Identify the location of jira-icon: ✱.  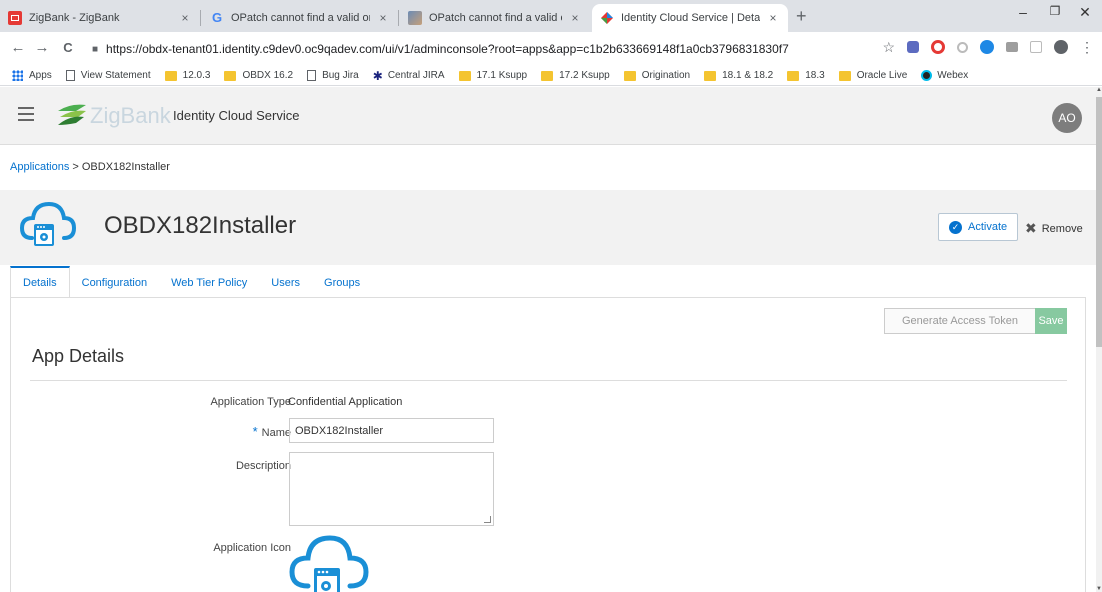
(377, 75).